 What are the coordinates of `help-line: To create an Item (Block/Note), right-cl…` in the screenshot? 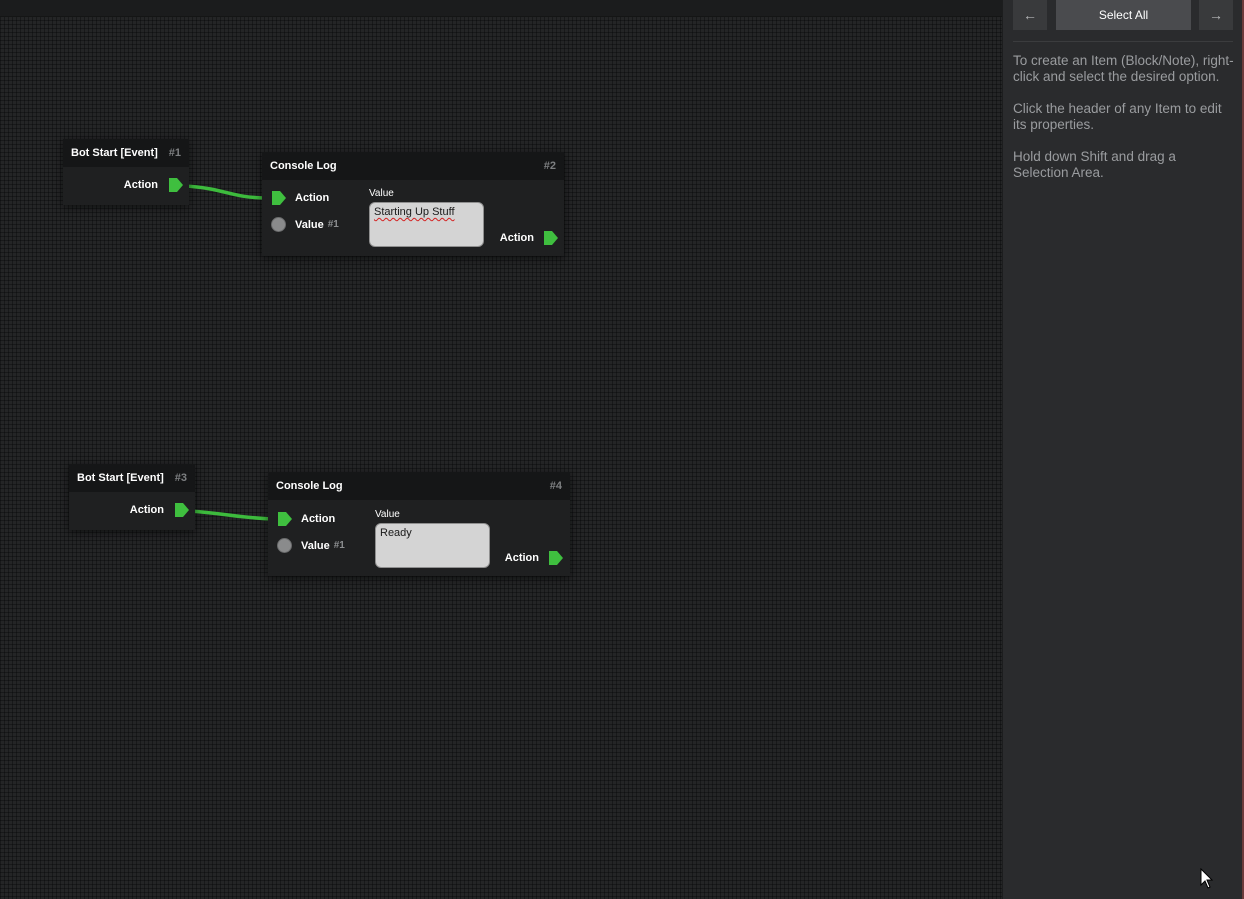 It's located at (1123, 68).